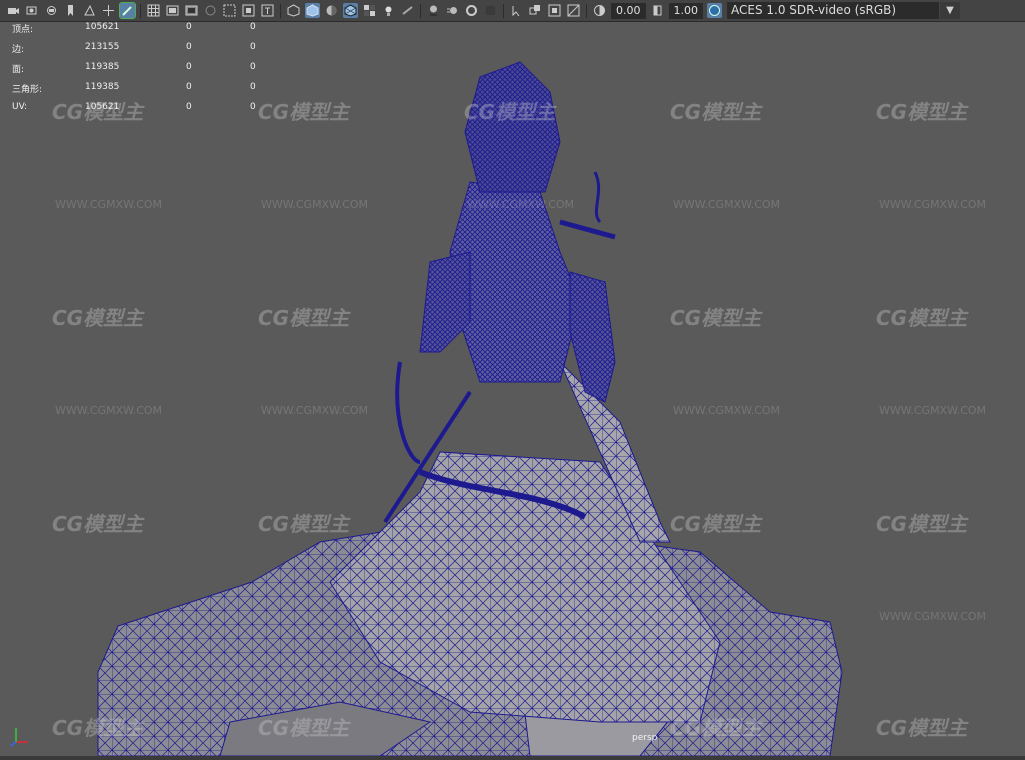 The image size is (1025, 760). Describe the element at coordinates (102, 47) in the screenshot. I see `hud-value: 213155` at that location.